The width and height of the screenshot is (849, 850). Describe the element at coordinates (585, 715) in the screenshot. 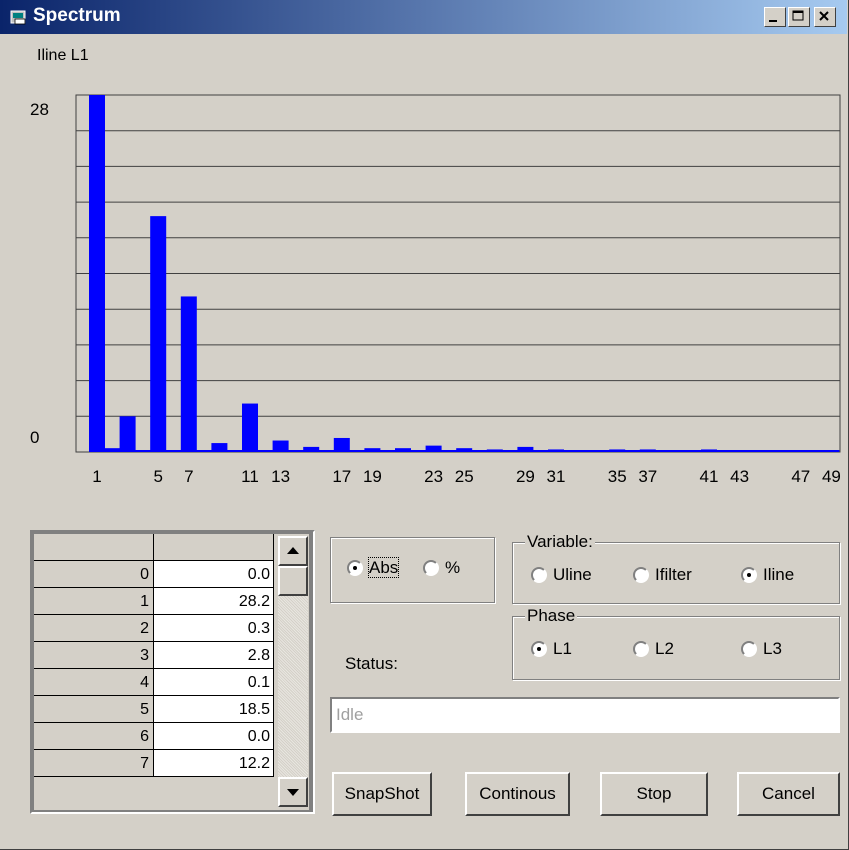

I see `status-field: Idle` at that location.